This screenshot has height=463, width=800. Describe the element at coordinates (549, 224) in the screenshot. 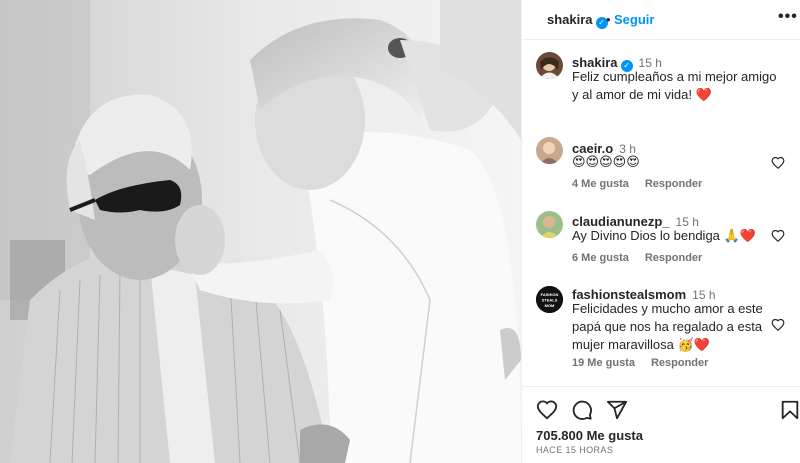

I see `avatar-claudianunezp` at that location.